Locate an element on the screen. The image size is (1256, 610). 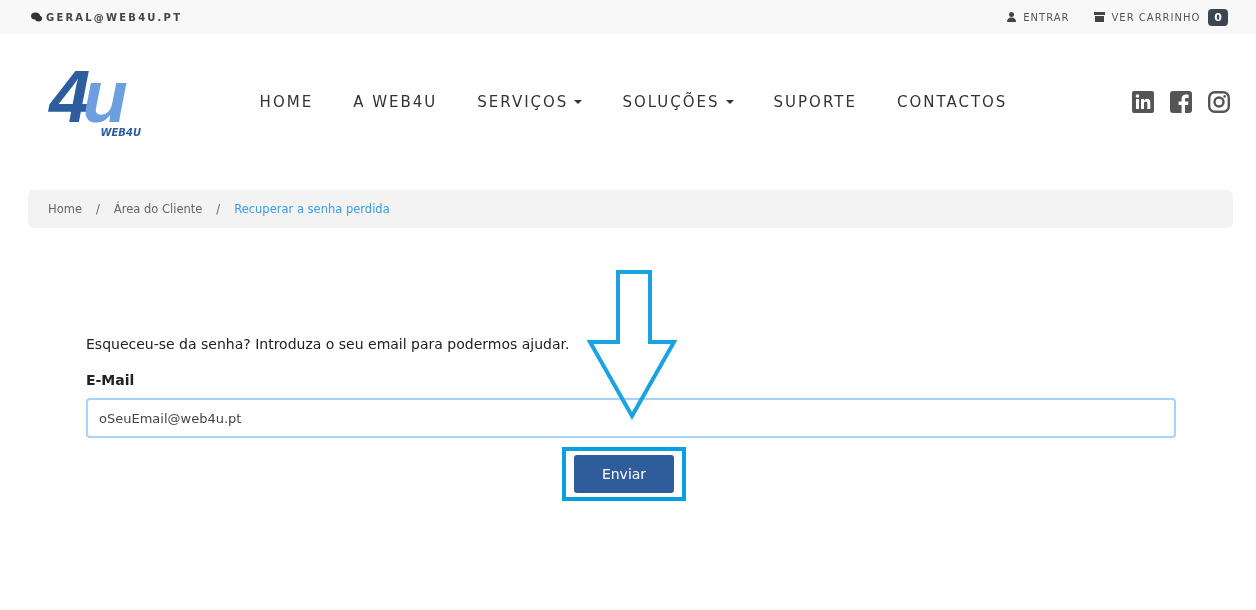
breadcrumb-link: Área do Cliente is located at coordinates (158, 209).